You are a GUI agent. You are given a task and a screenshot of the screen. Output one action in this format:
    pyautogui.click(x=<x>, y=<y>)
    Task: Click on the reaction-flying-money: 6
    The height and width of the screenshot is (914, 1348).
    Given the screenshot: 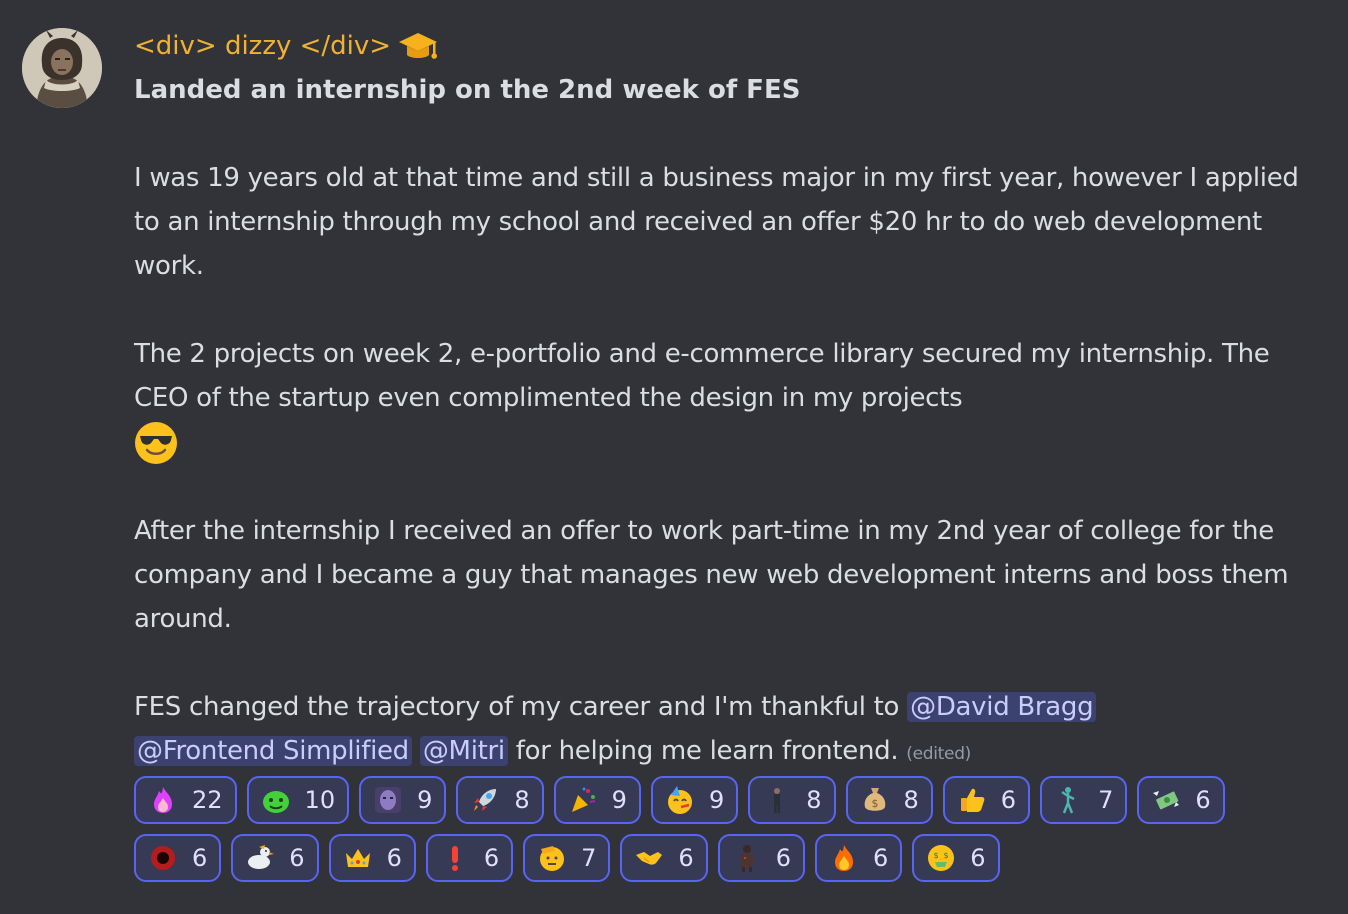 What is the action you would take?
    pyautogui.click(x=1181, y=800)
    